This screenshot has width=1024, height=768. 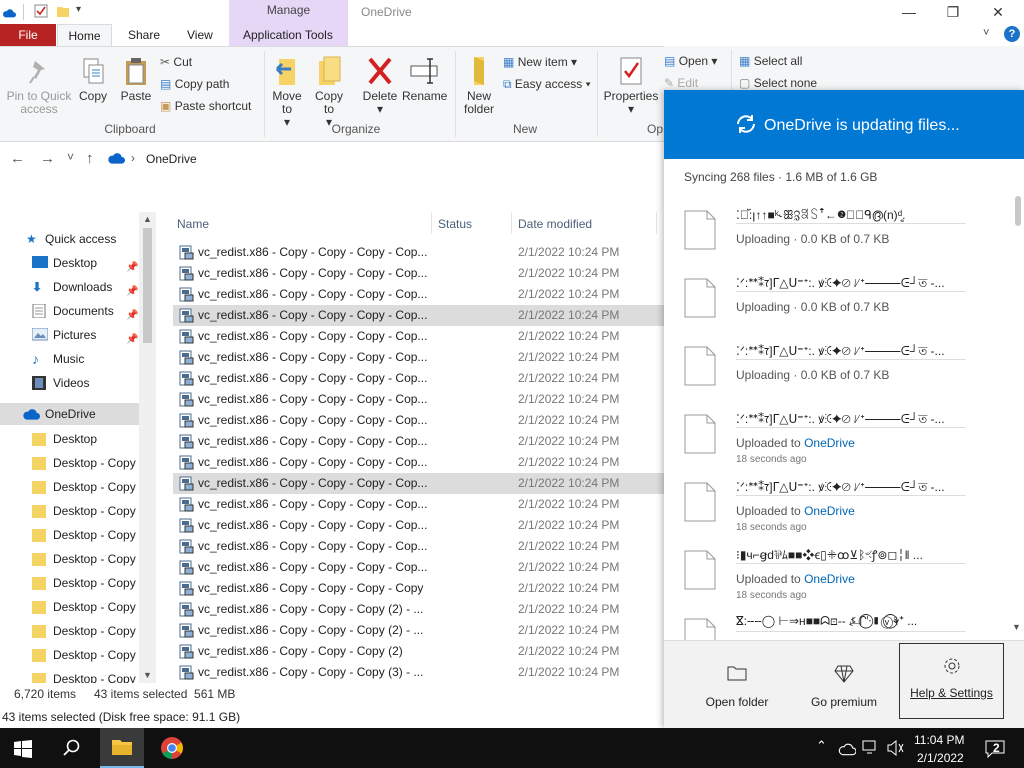 I want to click on nav-item-downloads: ⬇ Downloads 📌, so click(x=86, y=287).